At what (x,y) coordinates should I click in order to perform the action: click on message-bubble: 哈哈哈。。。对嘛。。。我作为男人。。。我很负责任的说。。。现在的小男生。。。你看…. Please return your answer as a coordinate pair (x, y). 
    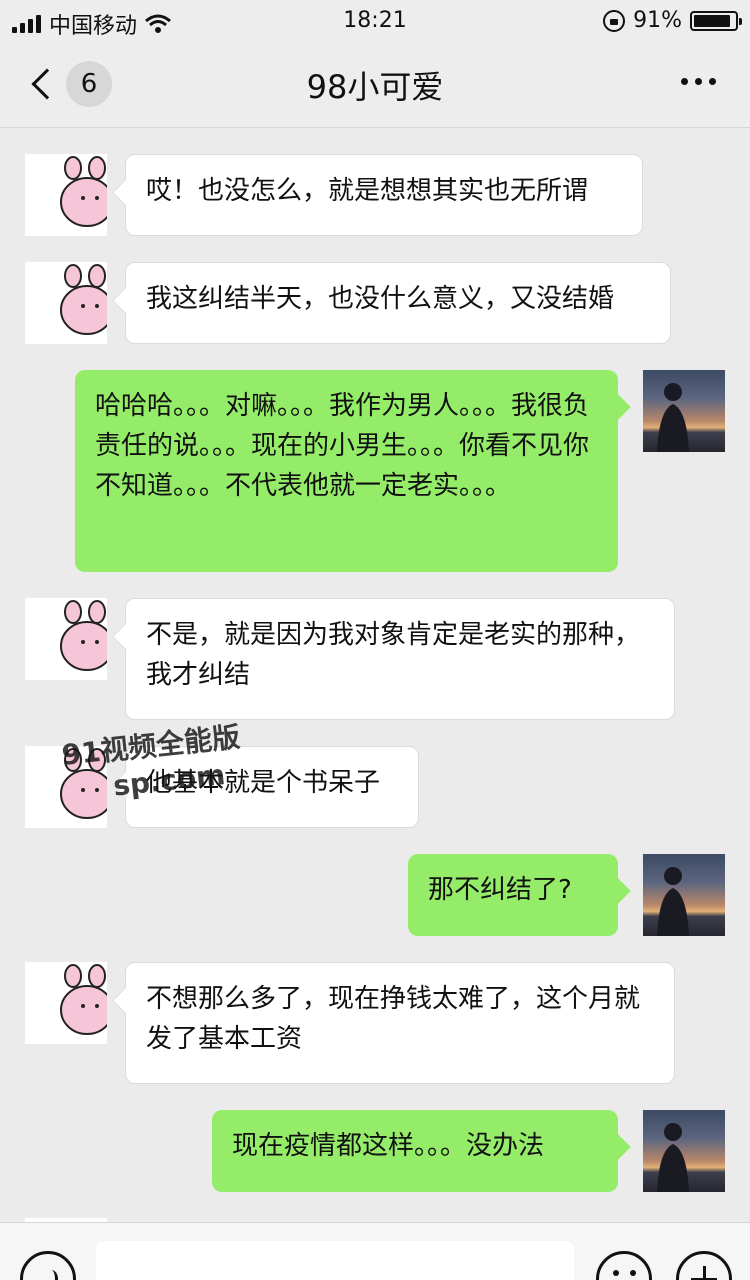
    Looking at the image, I should click on (346, 471).